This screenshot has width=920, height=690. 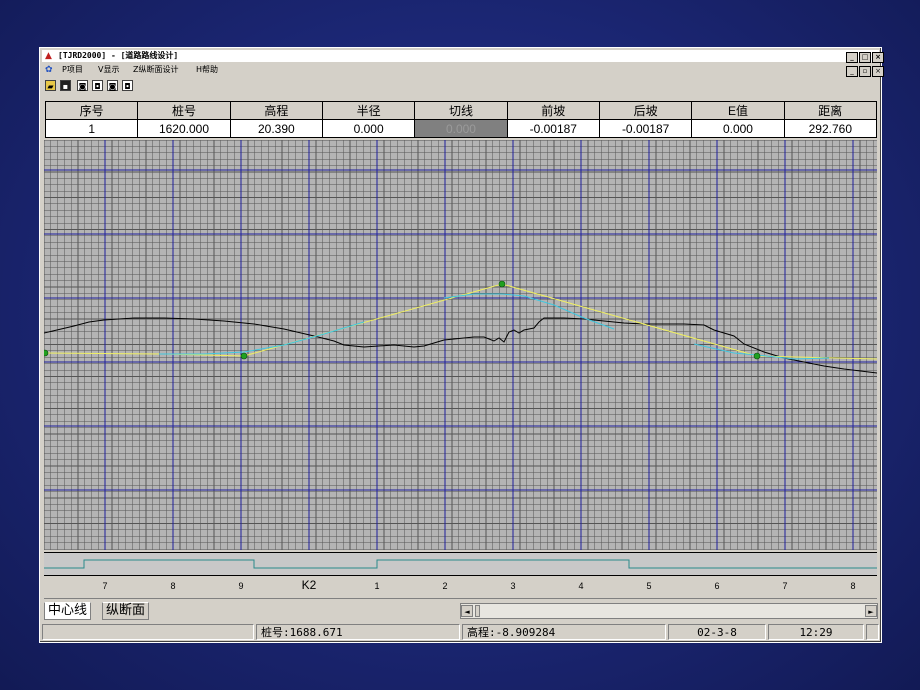 What do you see at coordinates (553, 110) in the screenshot?
I see `col-front-grade: 前坡` at bounding box center [553, 110].